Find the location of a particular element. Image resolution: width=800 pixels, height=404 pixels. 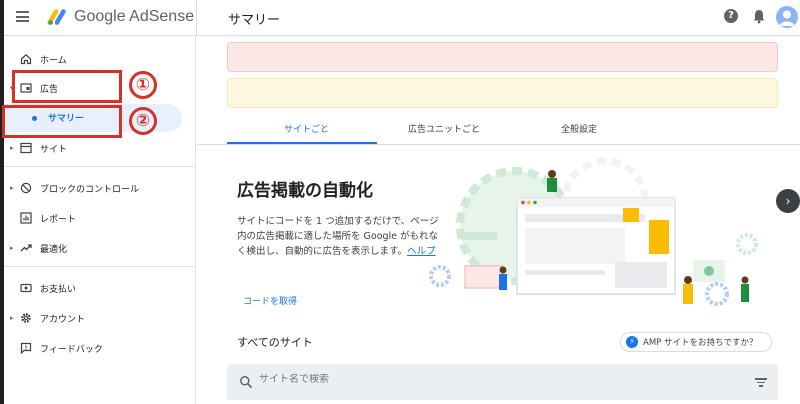

tab-by-site: サイトごと is located at coordinates (306, 128).